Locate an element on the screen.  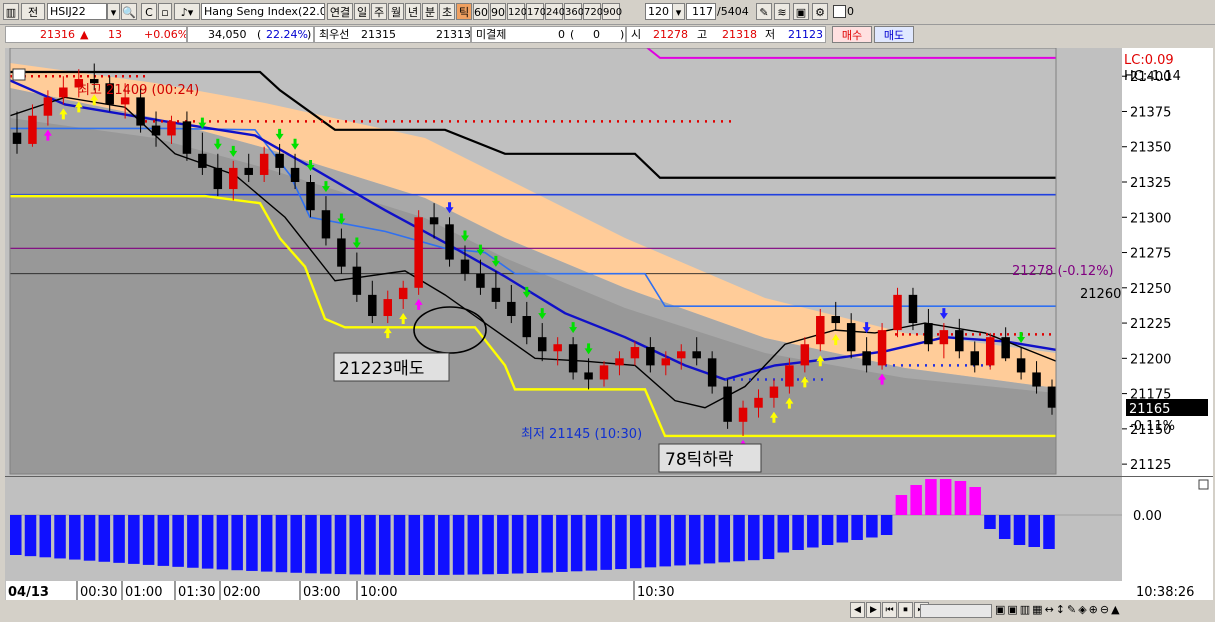
nav-button: ◀ is located at coordinates (857, 610).